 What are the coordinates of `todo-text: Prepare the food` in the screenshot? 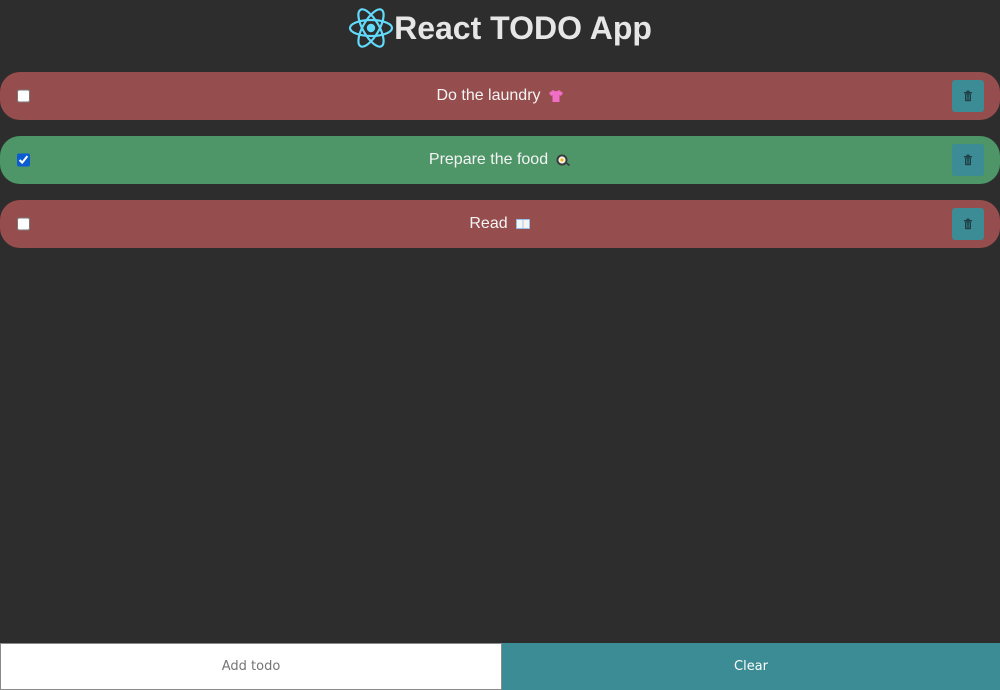 It's located at (500, 160).